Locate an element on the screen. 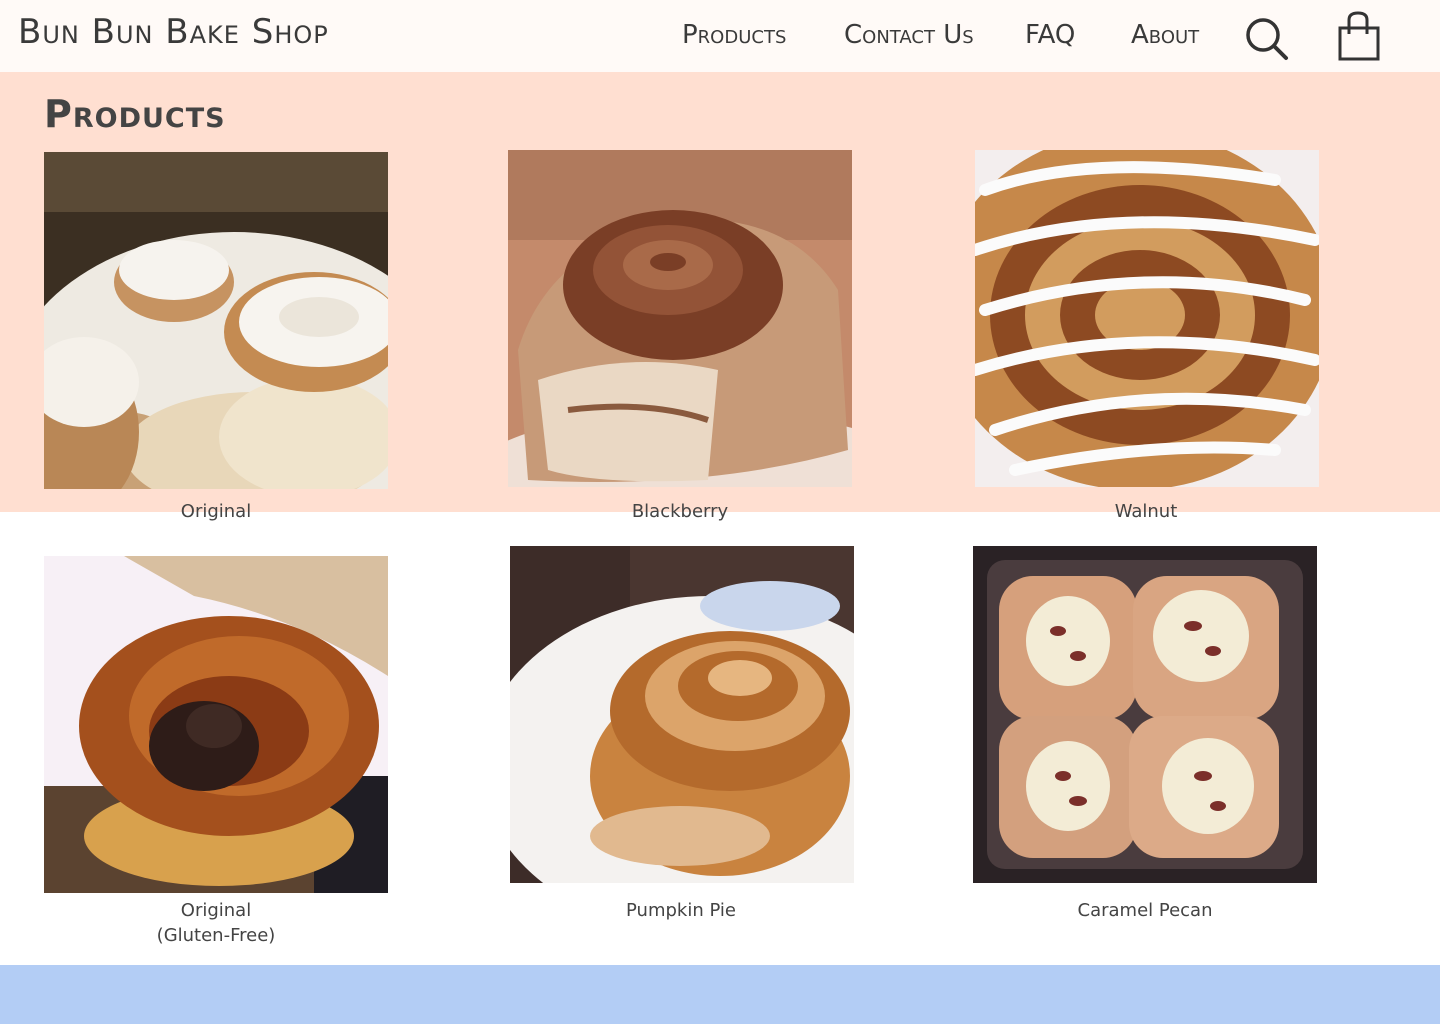 This screenshot has width=1440, height=1024. nav-contact-us: Contact Us is located at coordinates (909, 35).